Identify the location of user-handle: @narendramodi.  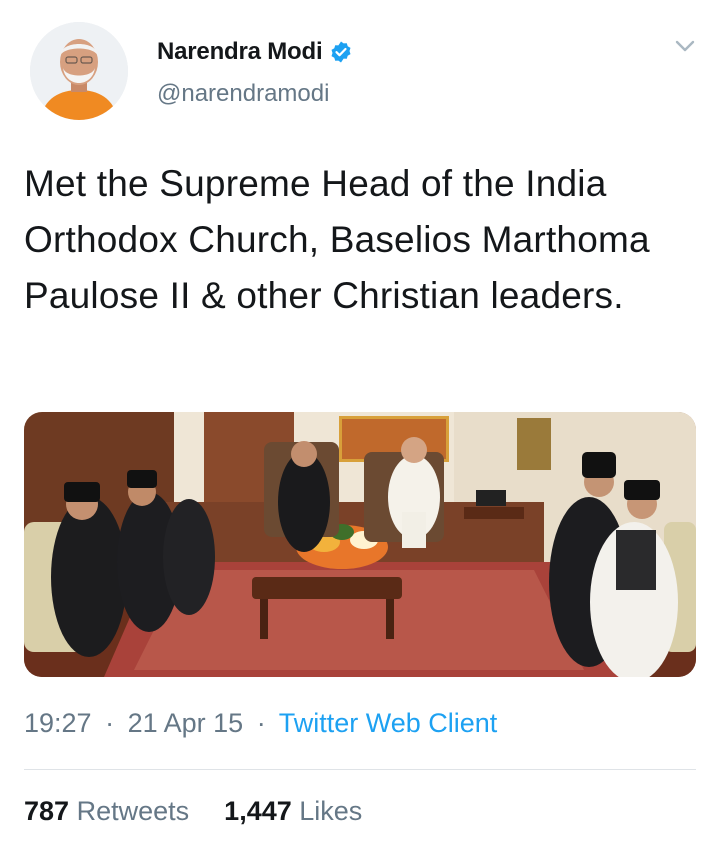
(243, 94).